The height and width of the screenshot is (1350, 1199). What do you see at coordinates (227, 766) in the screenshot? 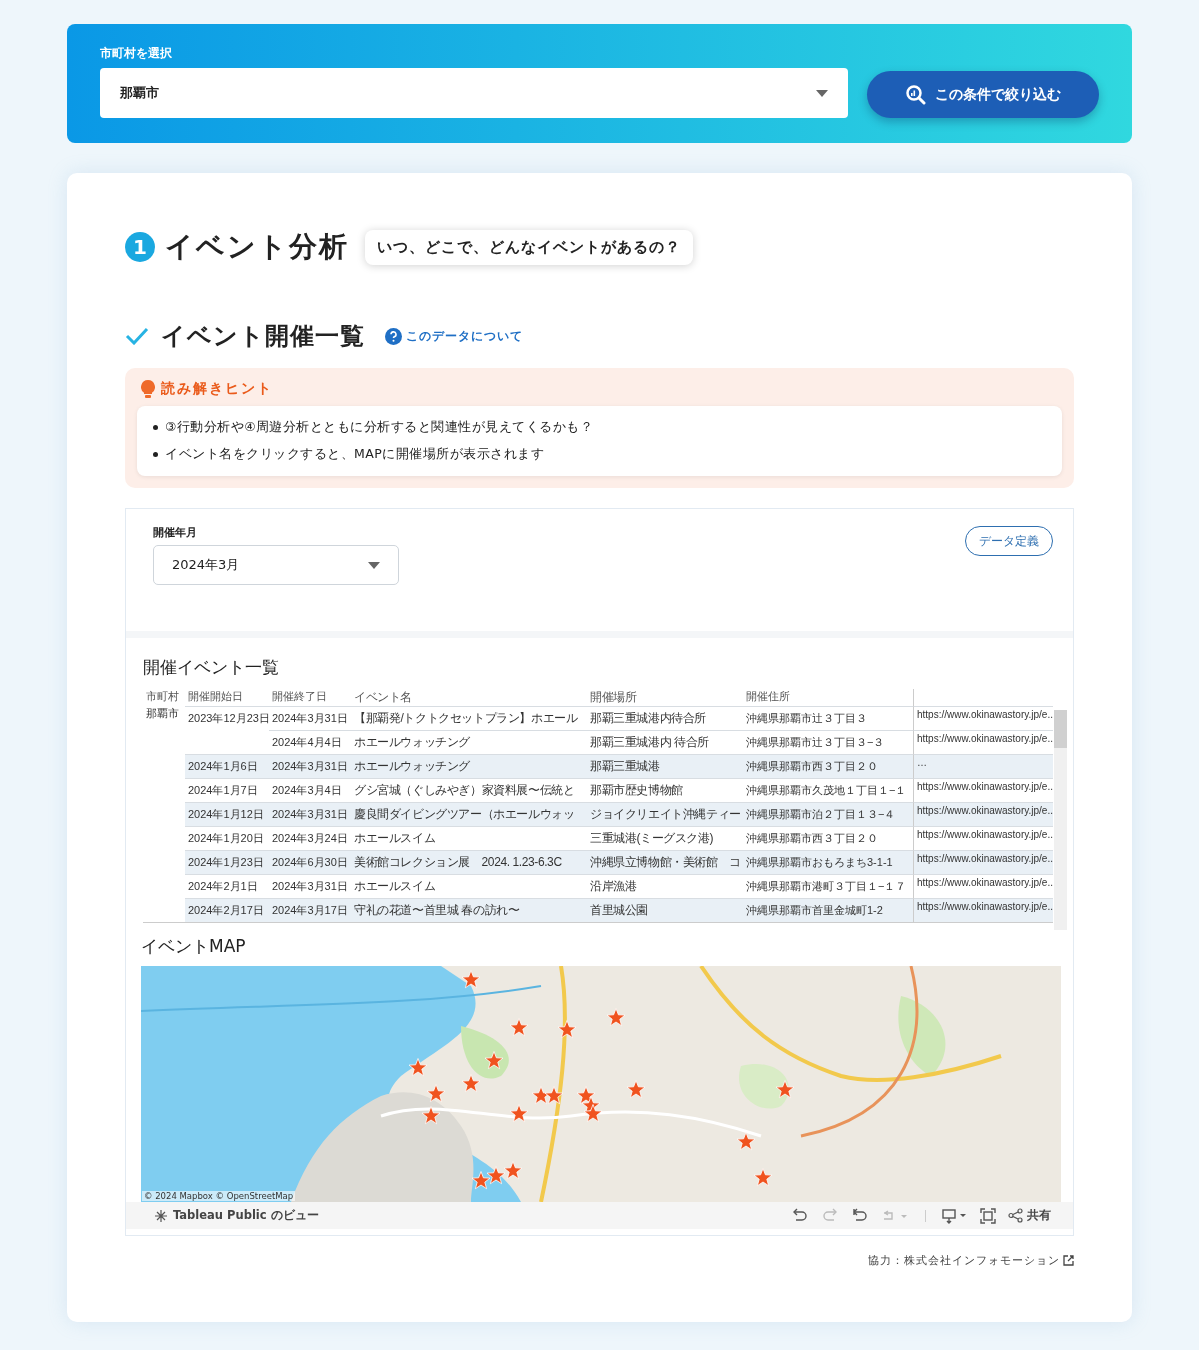
I see `table-cell: 2024年1月6日` at bounding box center [227, 766].